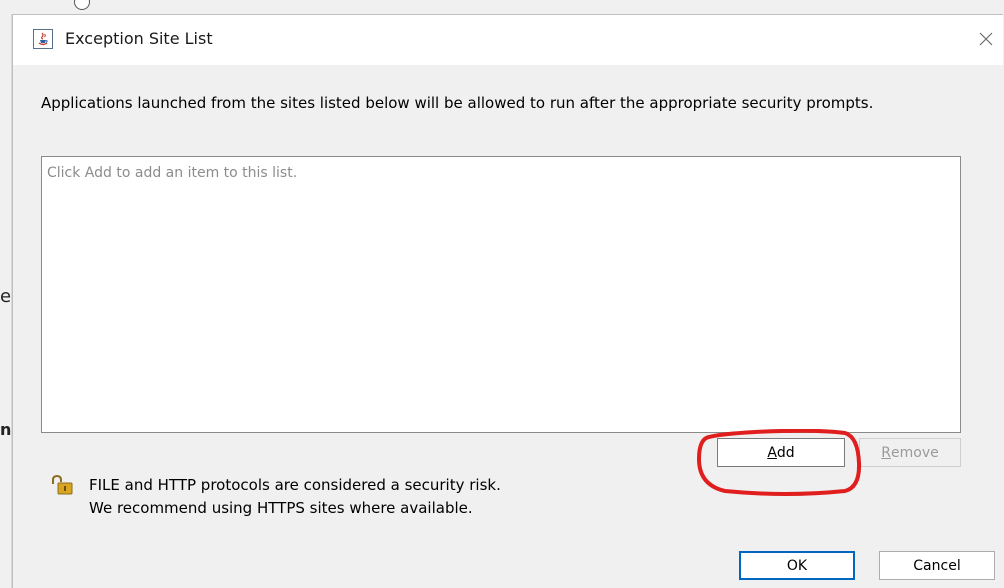  Describe the element at coordinates (43, 39) in the screenshot. I see `java-cup-icon` at that location.